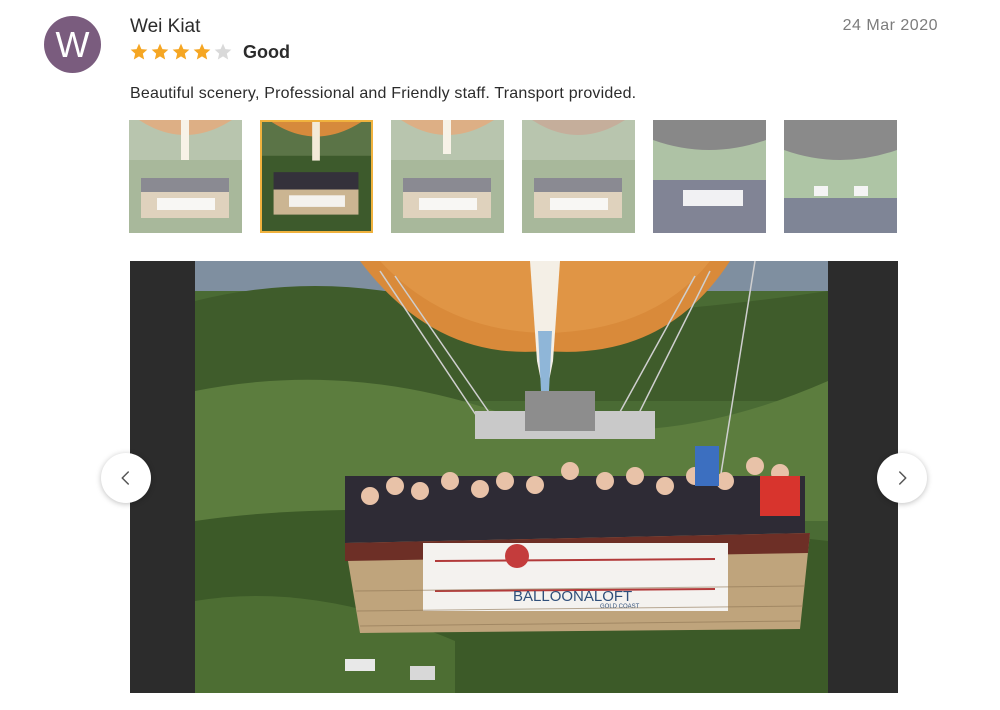 The width and height of the screenshot is (1000, 710). I want to click on rating: Good, so click(209, 52).